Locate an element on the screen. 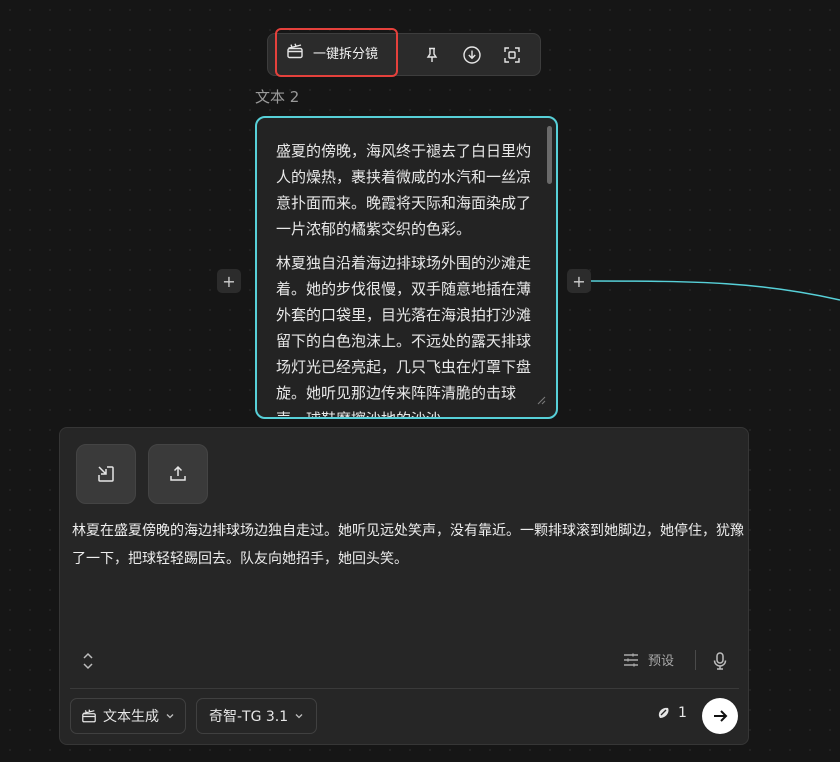  pin-icon is located at coordinates (432, 55).